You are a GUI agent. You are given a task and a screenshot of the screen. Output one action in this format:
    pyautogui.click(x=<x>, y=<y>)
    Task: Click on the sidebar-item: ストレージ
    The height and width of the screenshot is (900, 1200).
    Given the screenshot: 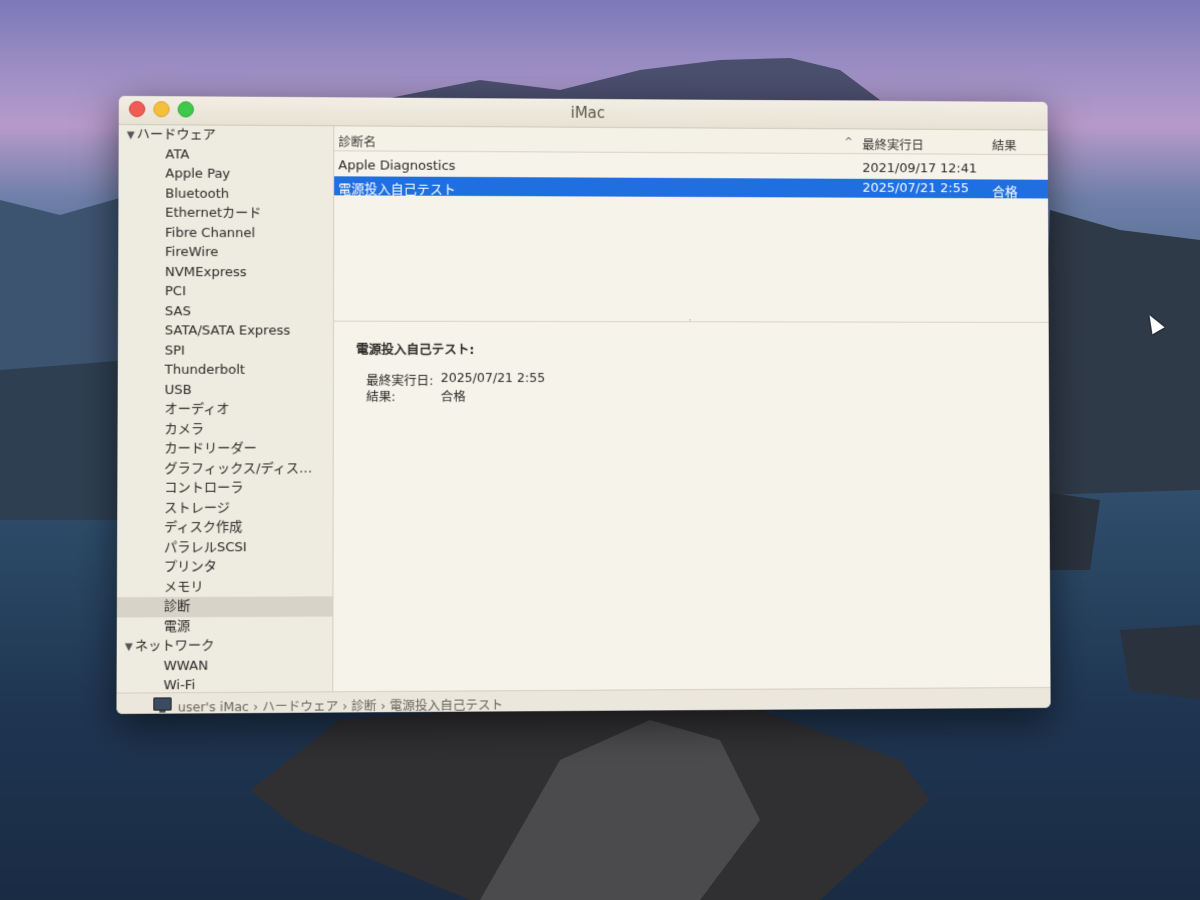 What is the action you would take?
    pyautogui.click(x=224, y=508)
    